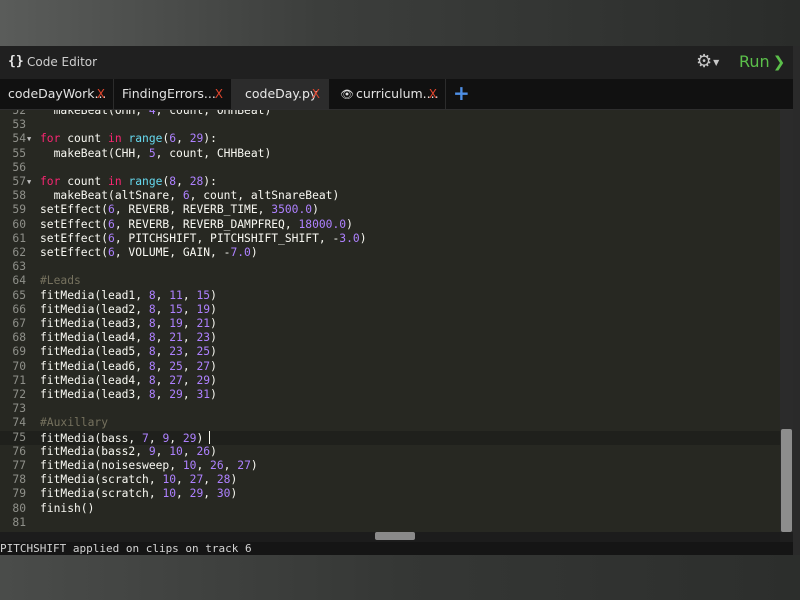  What do you see at coordinates (19, 366) in the screenshot?
I see `line-number: 70` at bounding box center [19, 366].